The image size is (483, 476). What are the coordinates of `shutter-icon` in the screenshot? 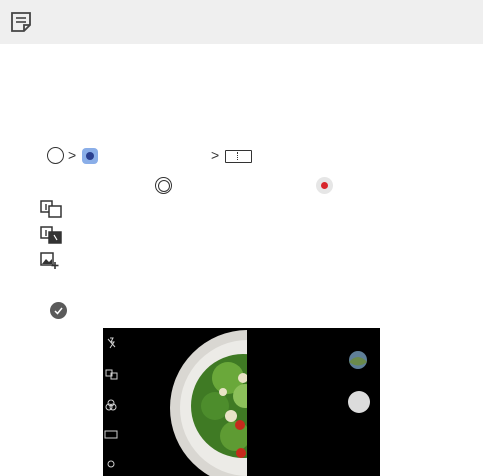 It's located at (163, 185).